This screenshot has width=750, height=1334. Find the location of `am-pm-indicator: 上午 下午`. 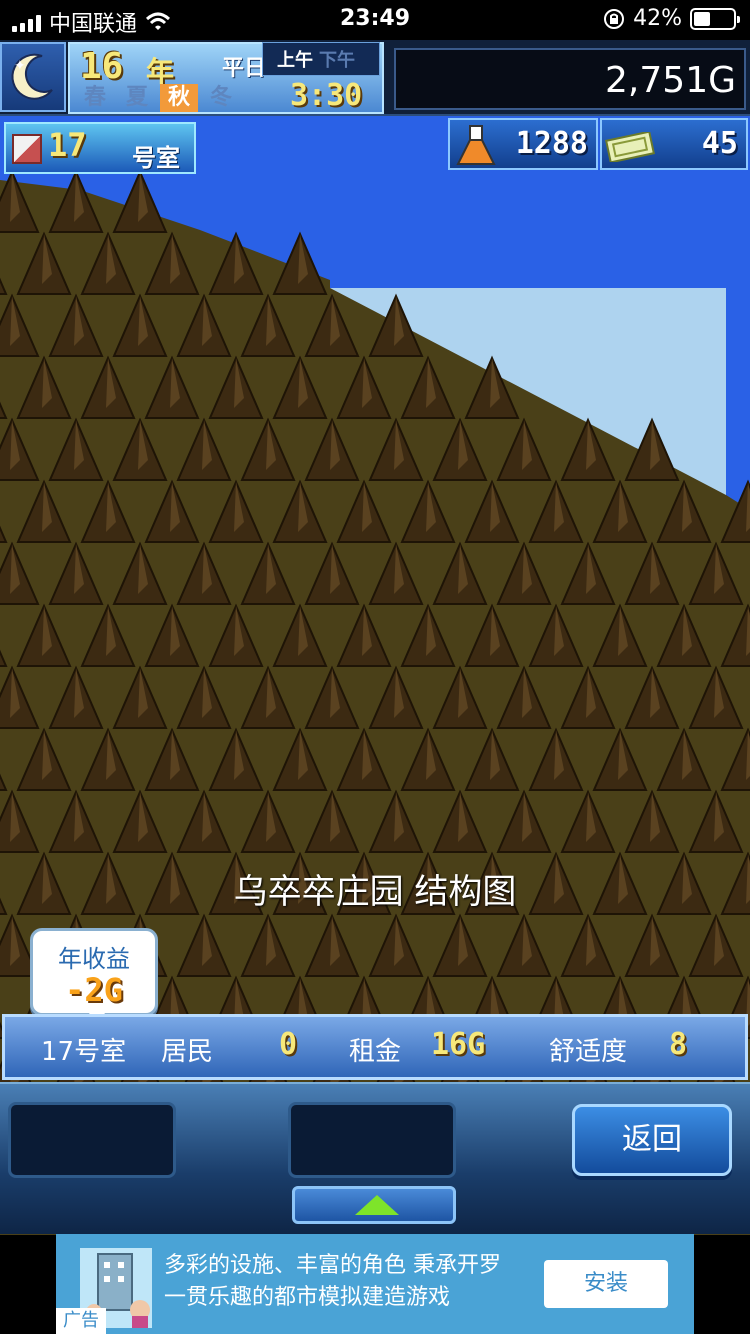

am-pm-indicator: 上午 下午 is located at coordinates (321, 59).